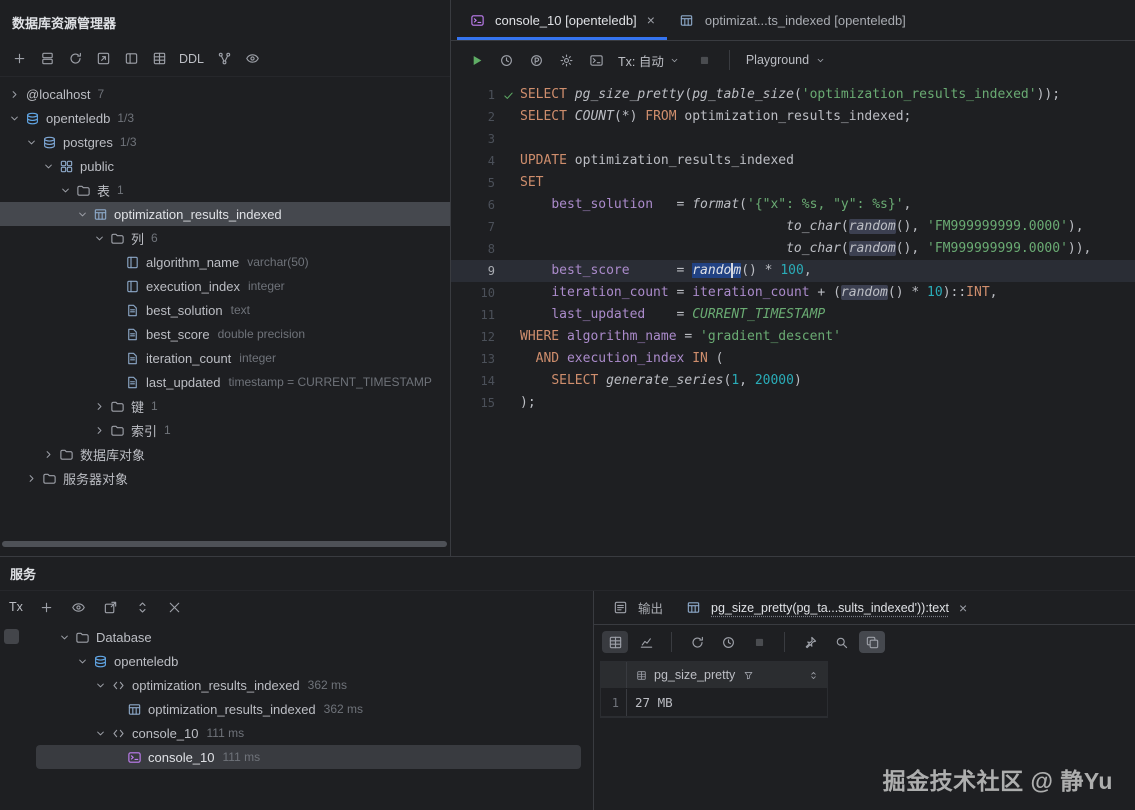  Describe the element at coordinates (225, 94) in the screenshot. I see `explorer-tree-item: @localhost 7` at that location.